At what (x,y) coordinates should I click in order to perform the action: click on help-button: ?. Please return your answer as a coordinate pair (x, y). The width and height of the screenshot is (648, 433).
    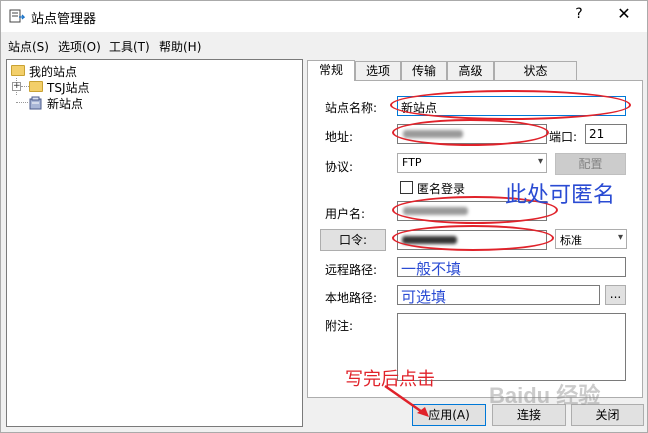
    Looking at the image, I should click on (579, 16).